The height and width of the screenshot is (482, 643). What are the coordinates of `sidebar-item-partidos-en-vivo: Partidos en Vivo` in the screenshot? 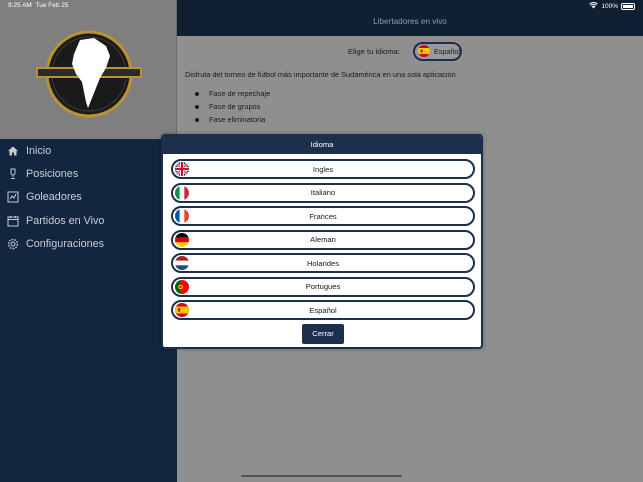 It's located at (88, 220).